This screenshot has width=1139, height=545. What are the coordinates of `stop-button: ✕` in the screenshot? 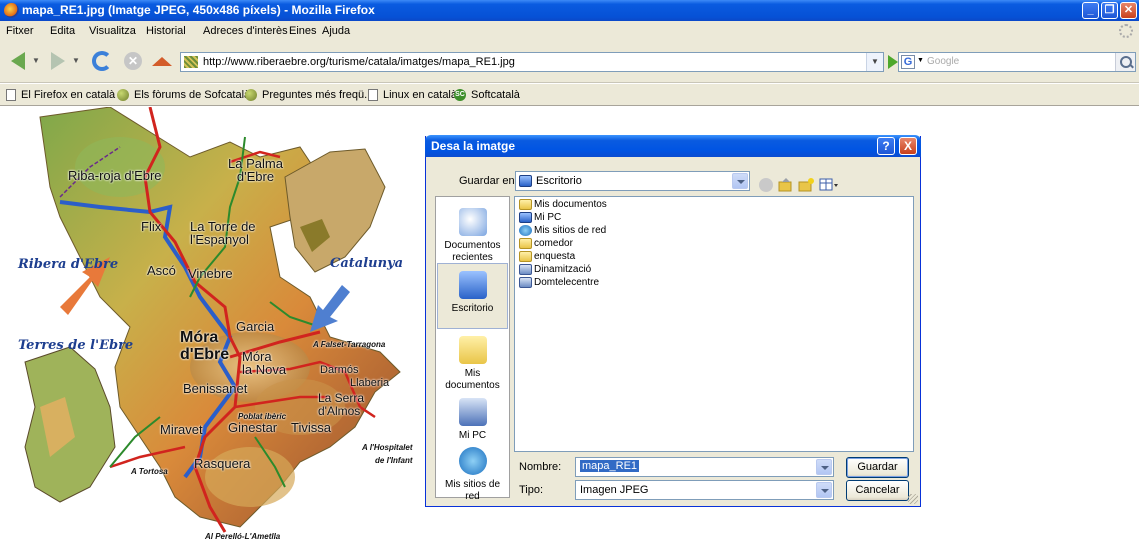 It's located at (133, 61).